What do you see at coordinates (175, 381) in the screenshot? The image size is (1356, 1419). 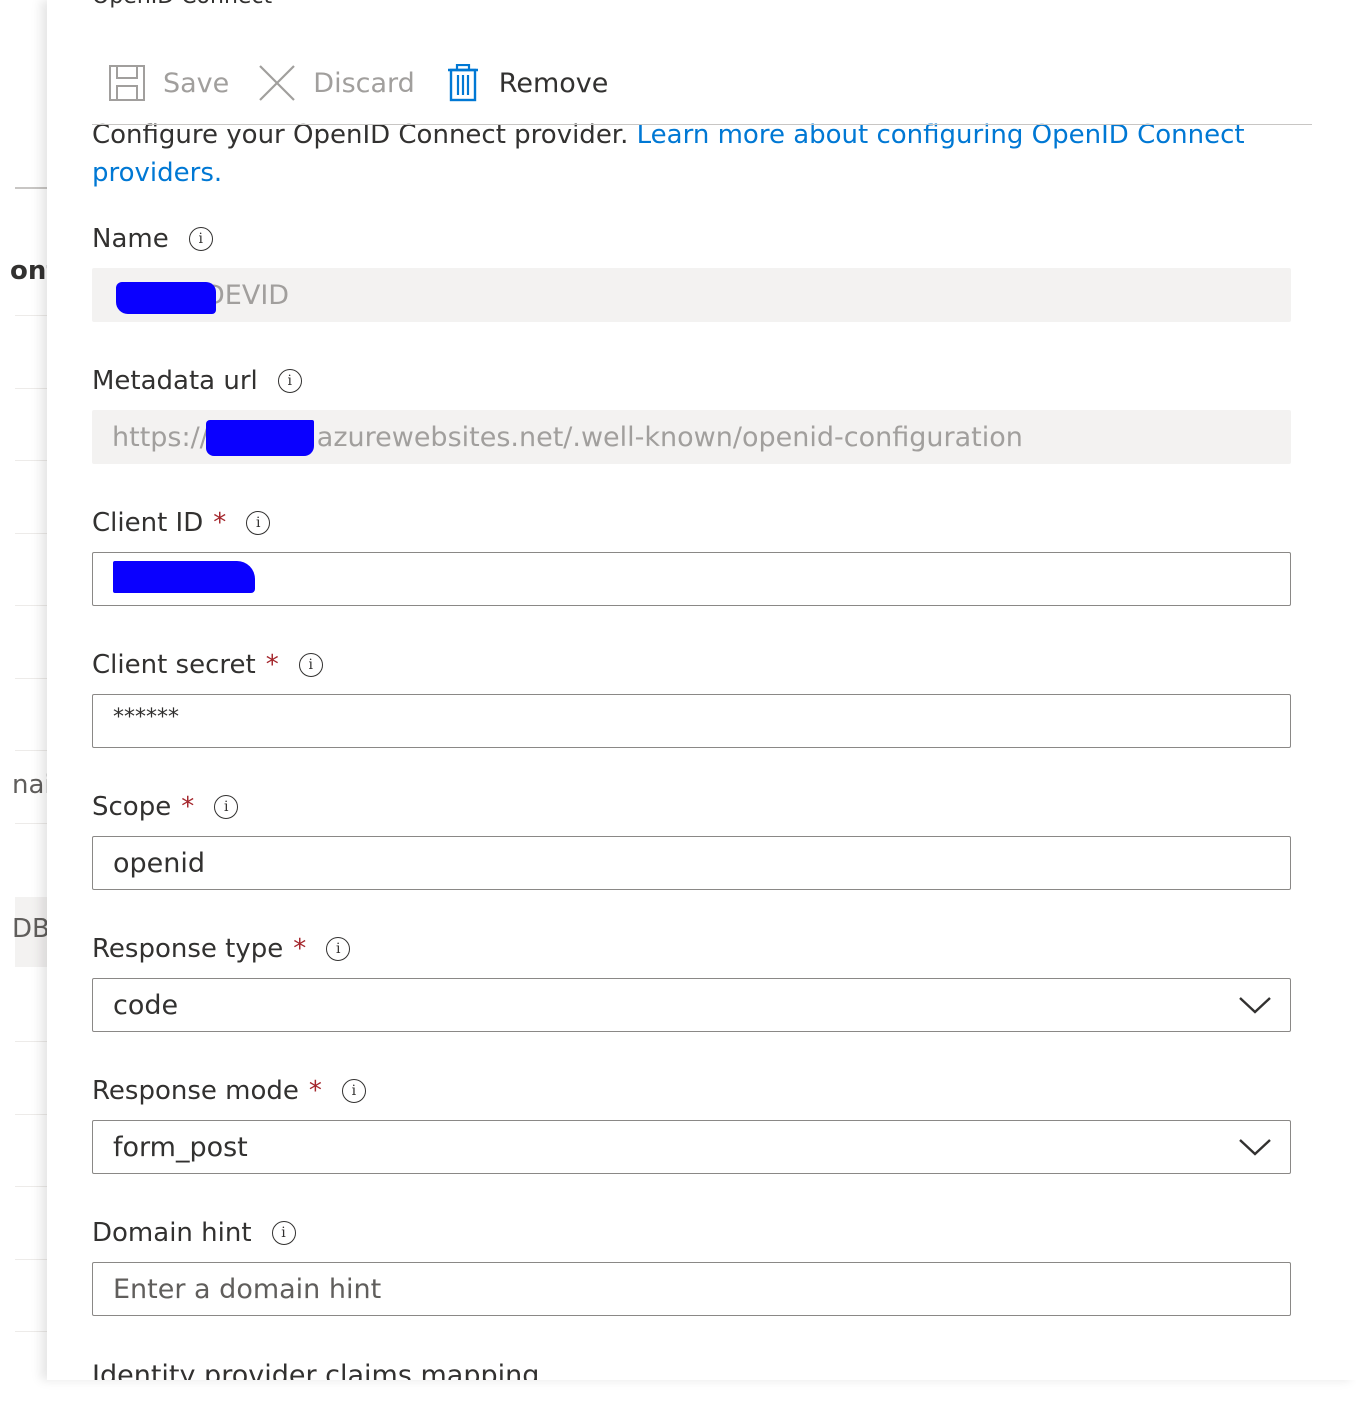 I see `metadata-url-label: Metadata url` at bounding box center [175, 381].